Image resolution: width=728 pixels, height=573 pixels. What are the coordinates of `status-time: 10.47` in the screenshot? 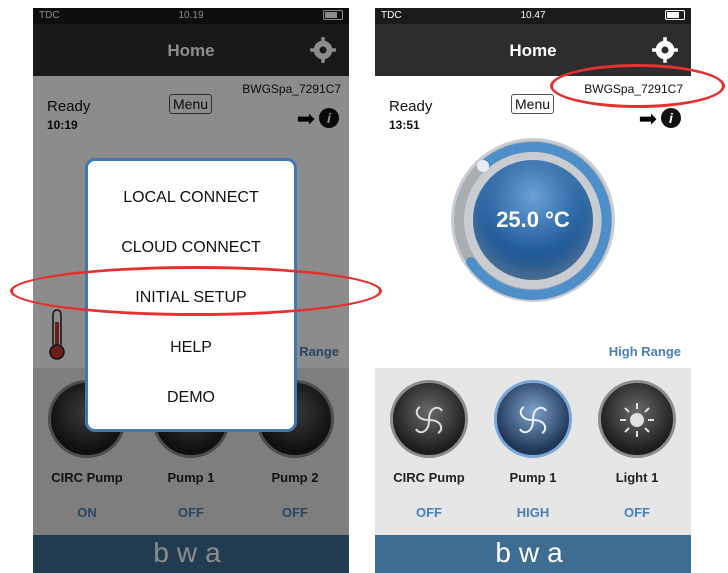 It's located at (533, 15).